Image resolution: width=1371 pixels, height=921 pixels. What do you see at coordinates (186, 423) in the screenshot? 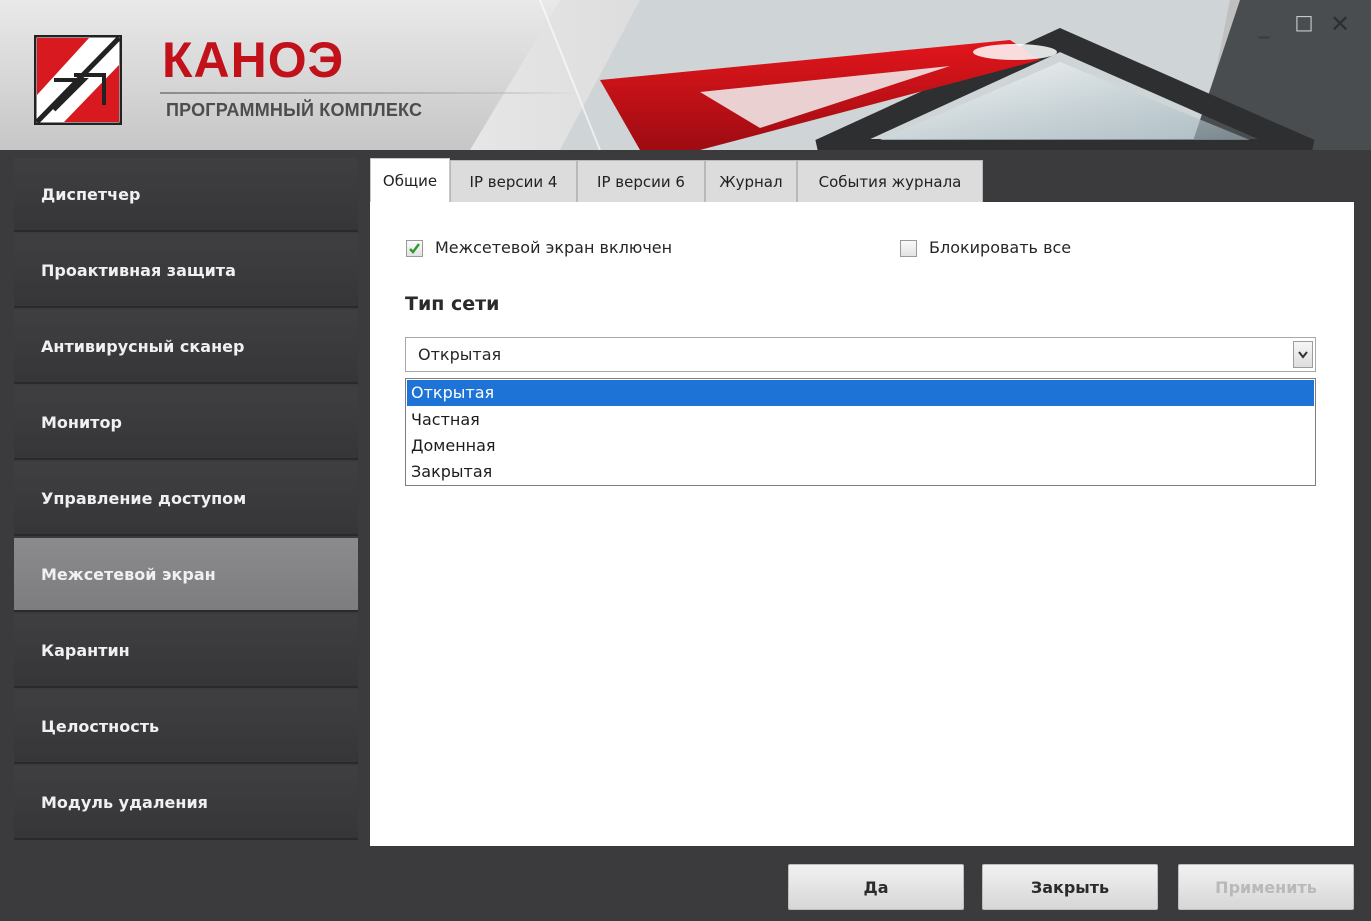
I see `sidebar-item-monitor: Монитор` at bounding box center [186, 423].